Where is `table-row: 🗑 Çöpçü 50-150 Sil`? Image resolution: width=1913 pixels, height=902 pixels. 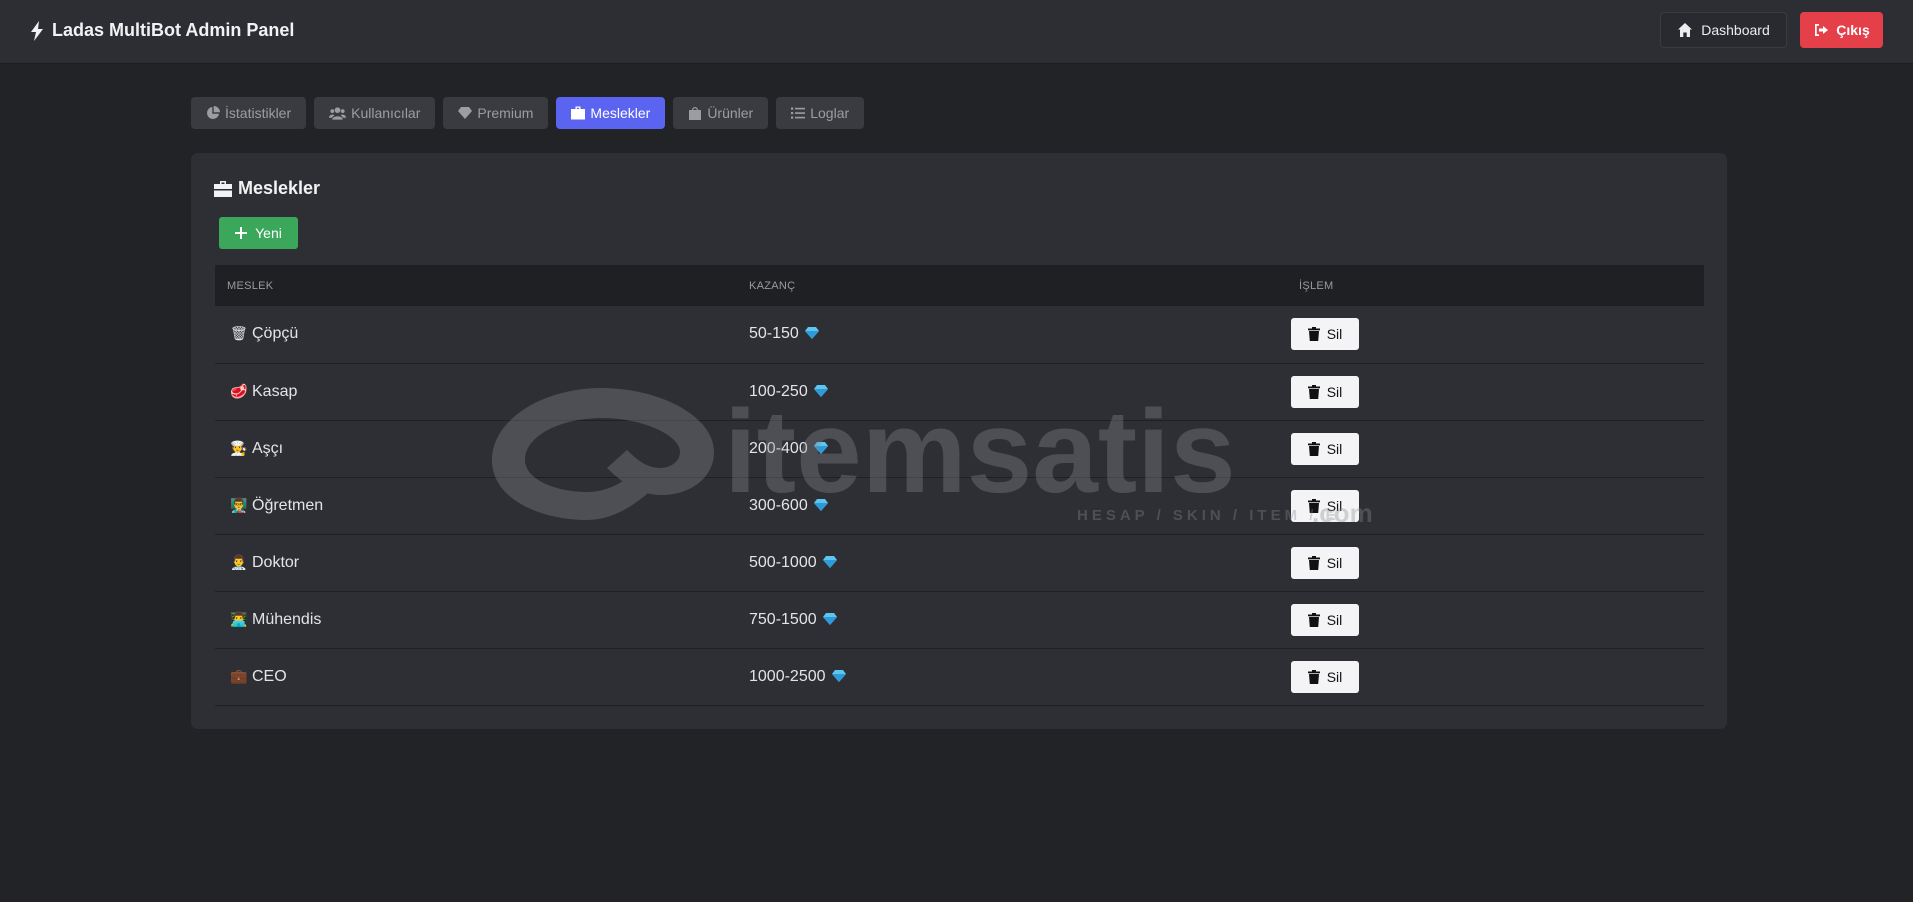 table-row: 🗑 Çöpçü 50-150 Sil is located at coordinates (959, 334).